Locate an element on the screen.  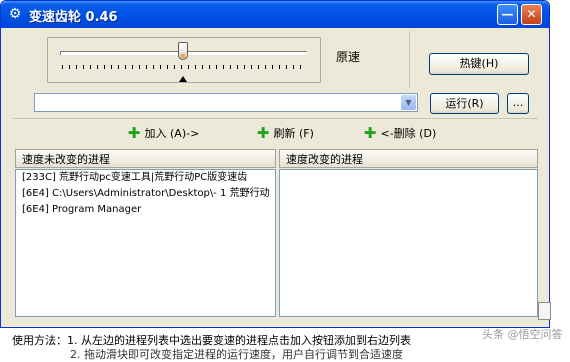
run-button: 运行(R) is located at coordinates (464, 103).